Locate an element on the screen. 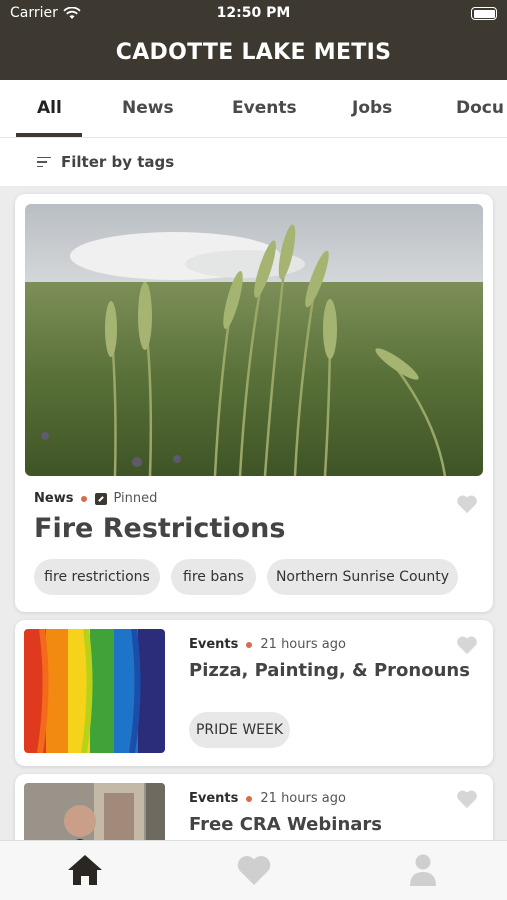 The height and width of the screenshot is (900, 507). category-tabs: All News Events Jobs Docu is located at coordinates (253, 109).